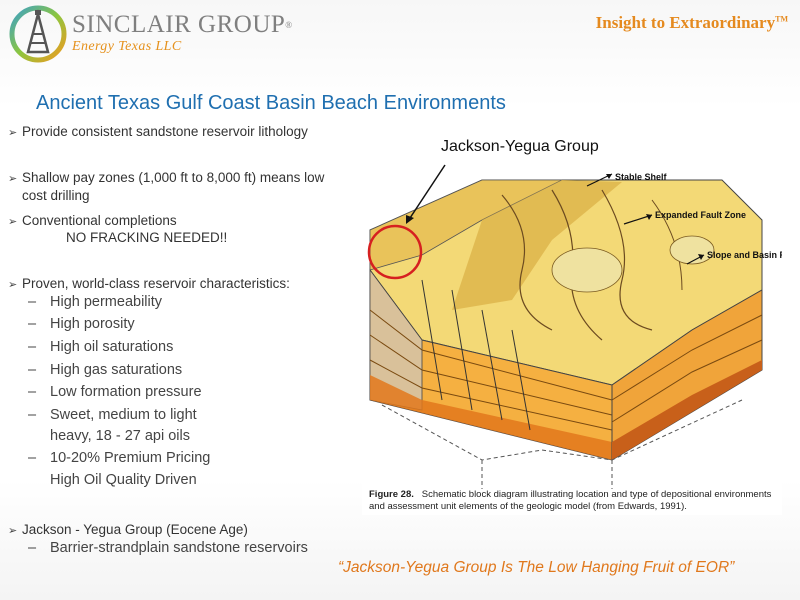 This screenshot has height=600, width=800. I want to click on sub-bullet: – High permeability, so click(95, 302).